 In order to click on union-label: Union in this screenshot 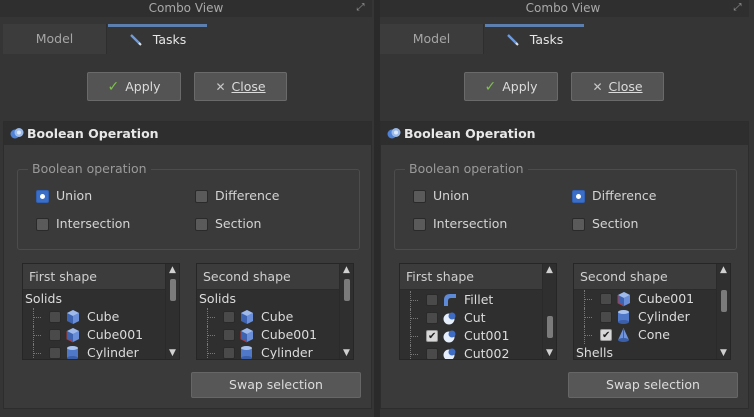, I will do `click(451, 195)`.